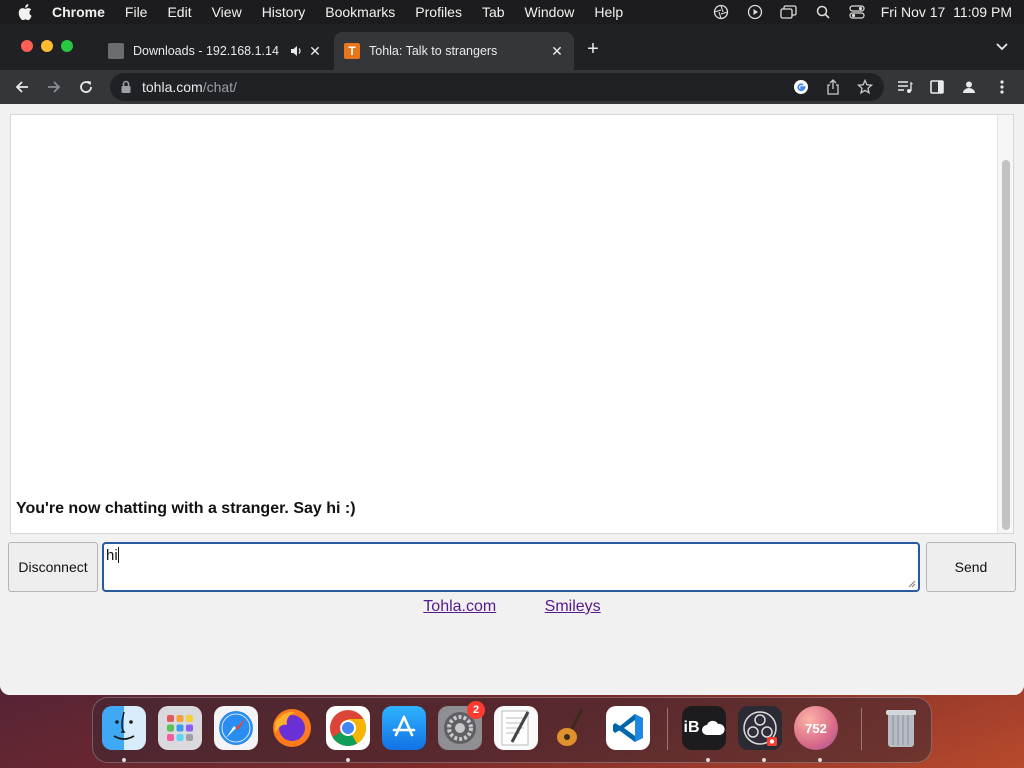  I want to click on profile-avatar-icon, so click(969, 87).